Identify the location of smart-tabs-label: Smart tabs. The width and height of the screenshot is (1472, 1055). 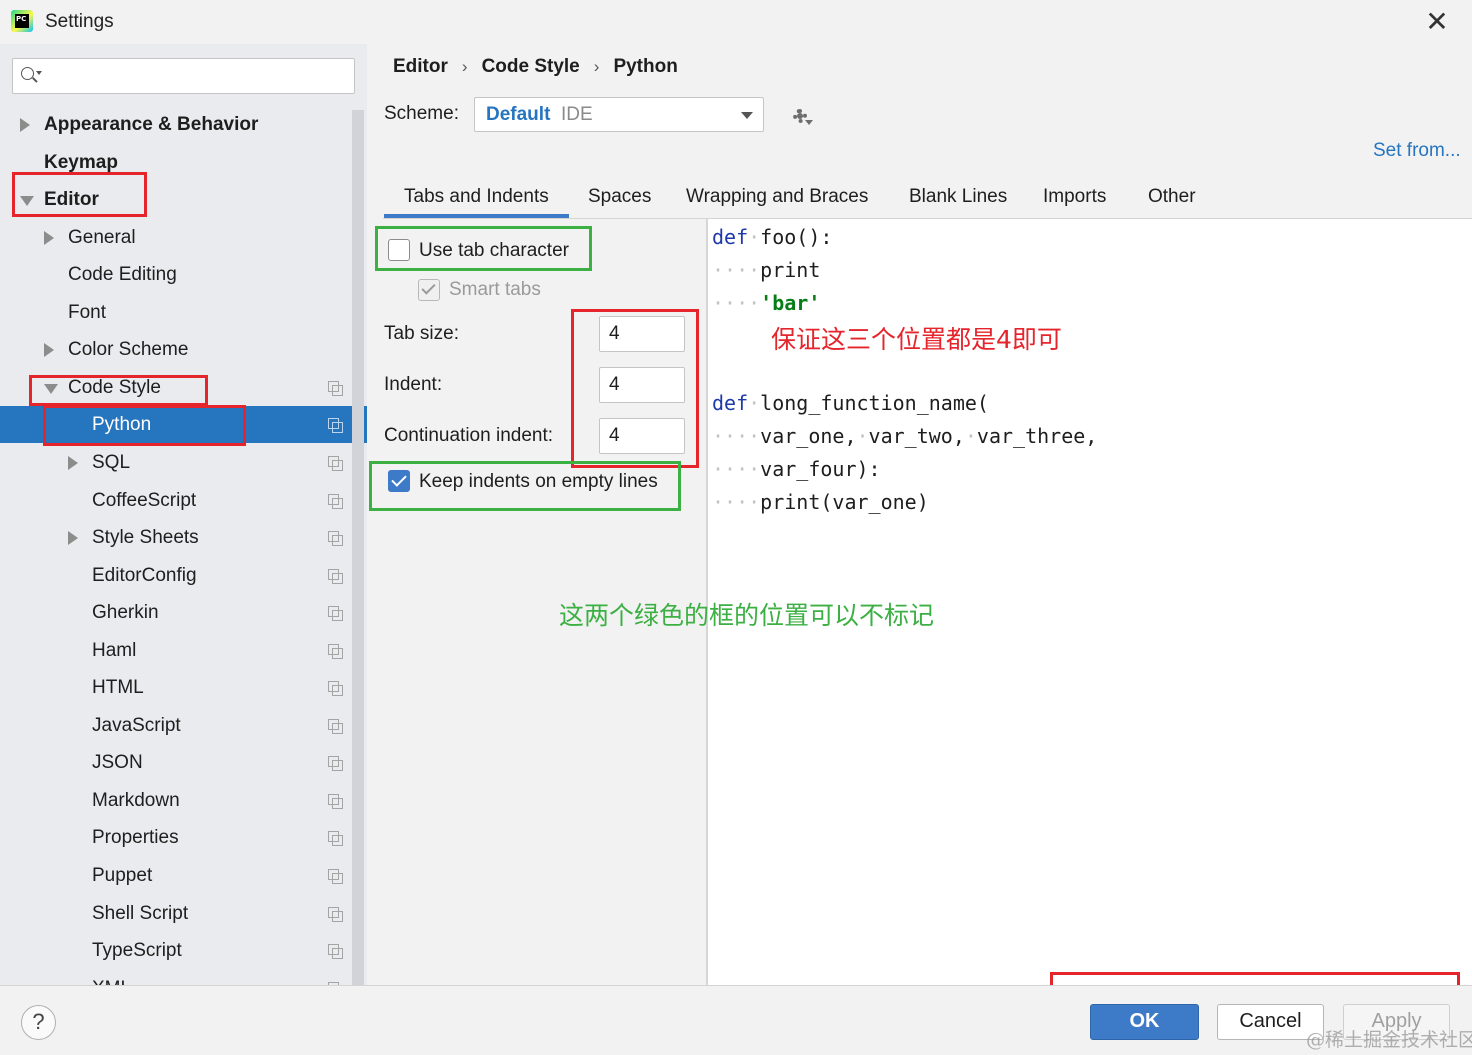
(495, 289).